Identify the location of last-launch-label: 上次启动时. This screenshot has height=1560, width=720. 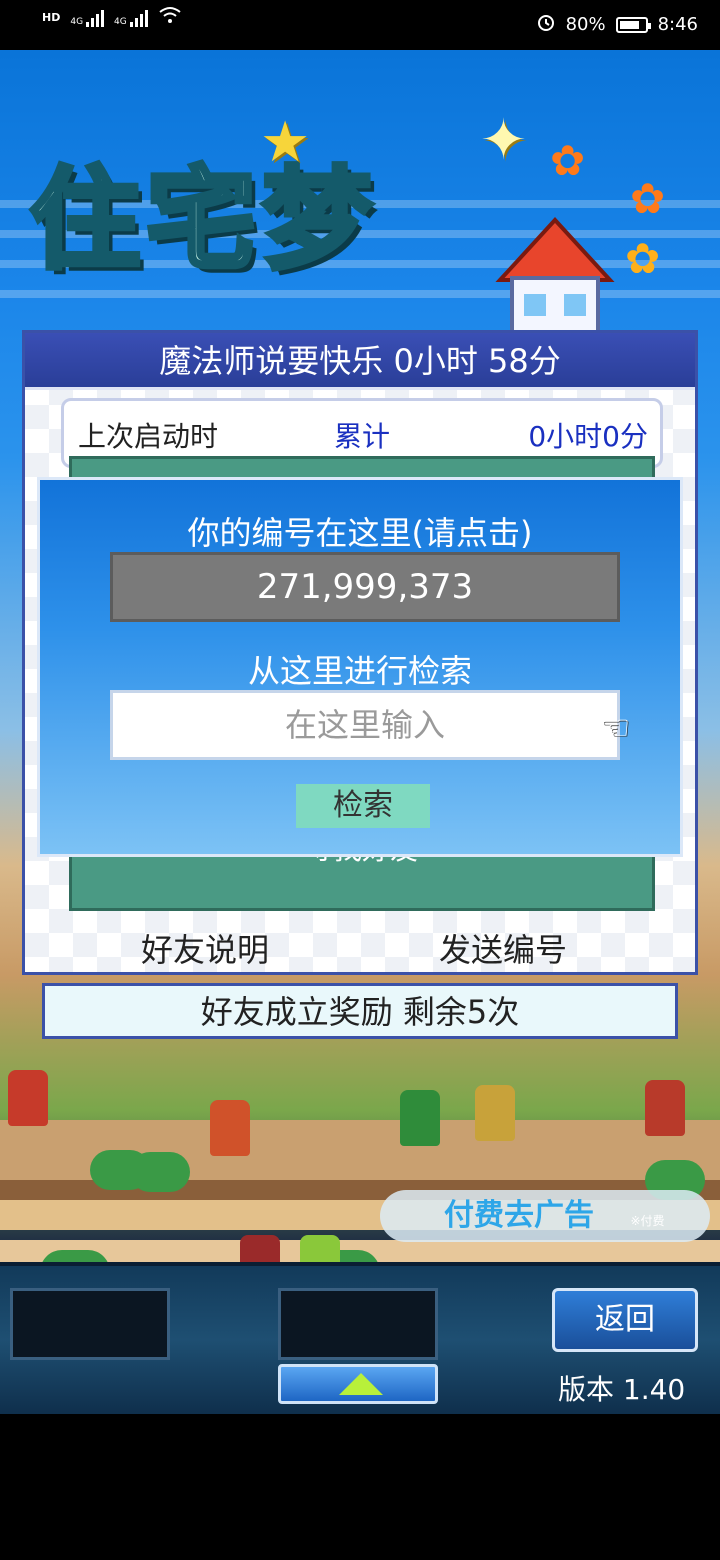
(148, 436).